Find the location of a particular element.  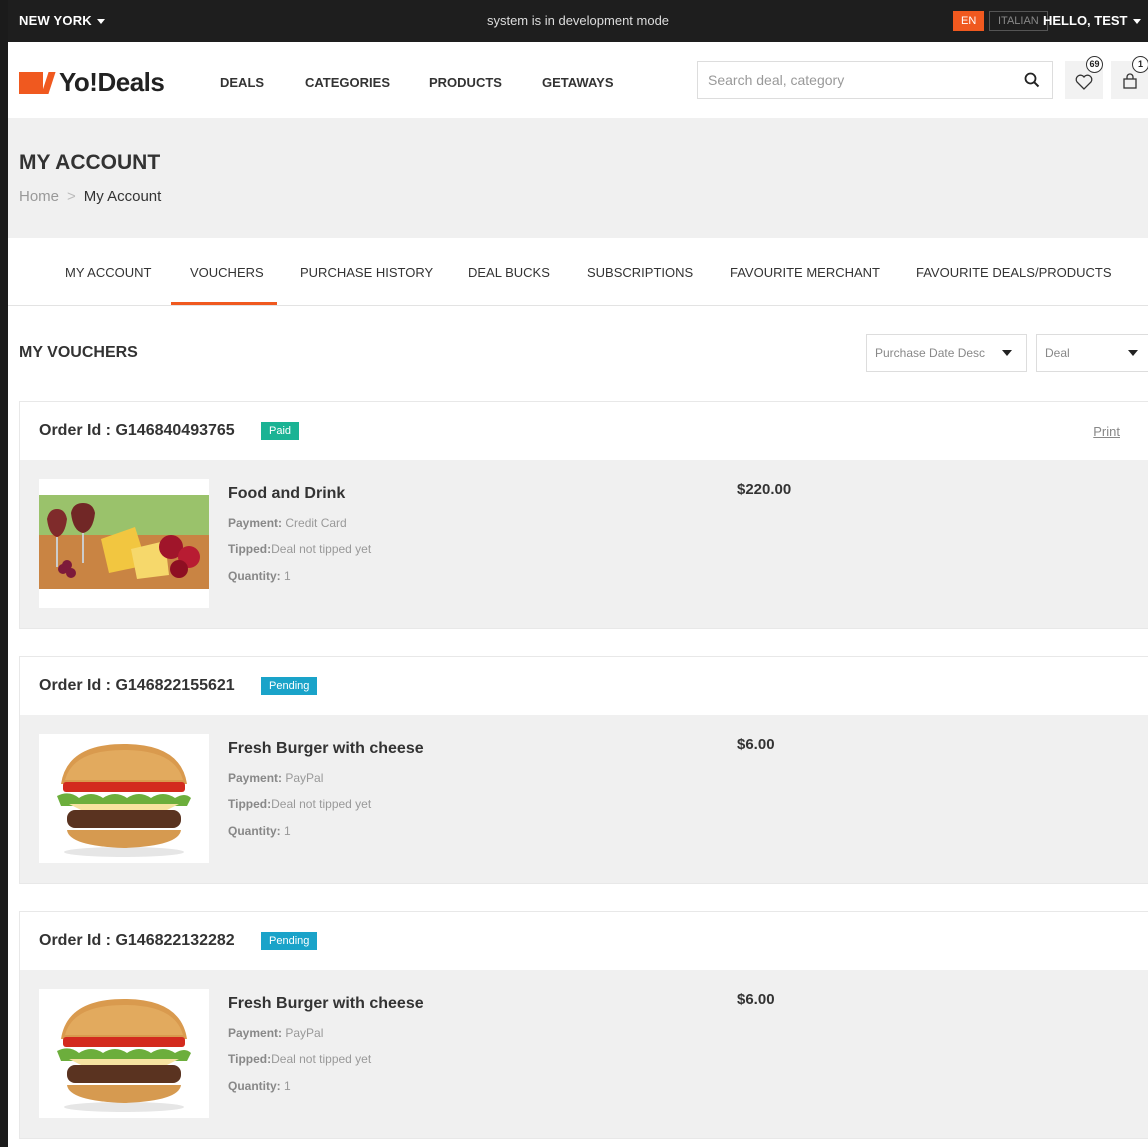

nav-deals: DEALS is located at coordinates (242, 82).